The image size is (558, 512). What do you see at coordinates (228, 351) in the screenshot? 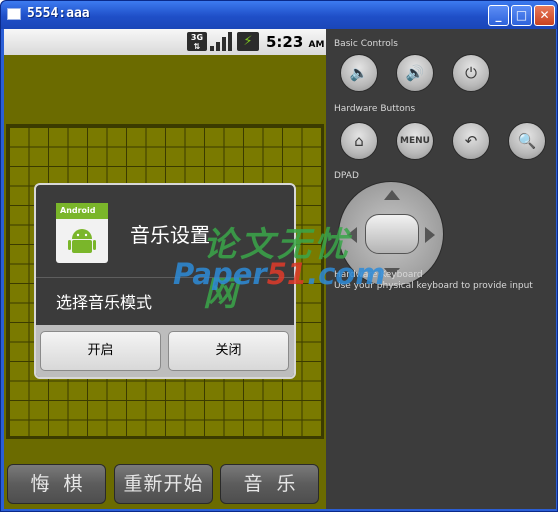
I see `music-off-button: 关闭` at bounding box center [228, 351].